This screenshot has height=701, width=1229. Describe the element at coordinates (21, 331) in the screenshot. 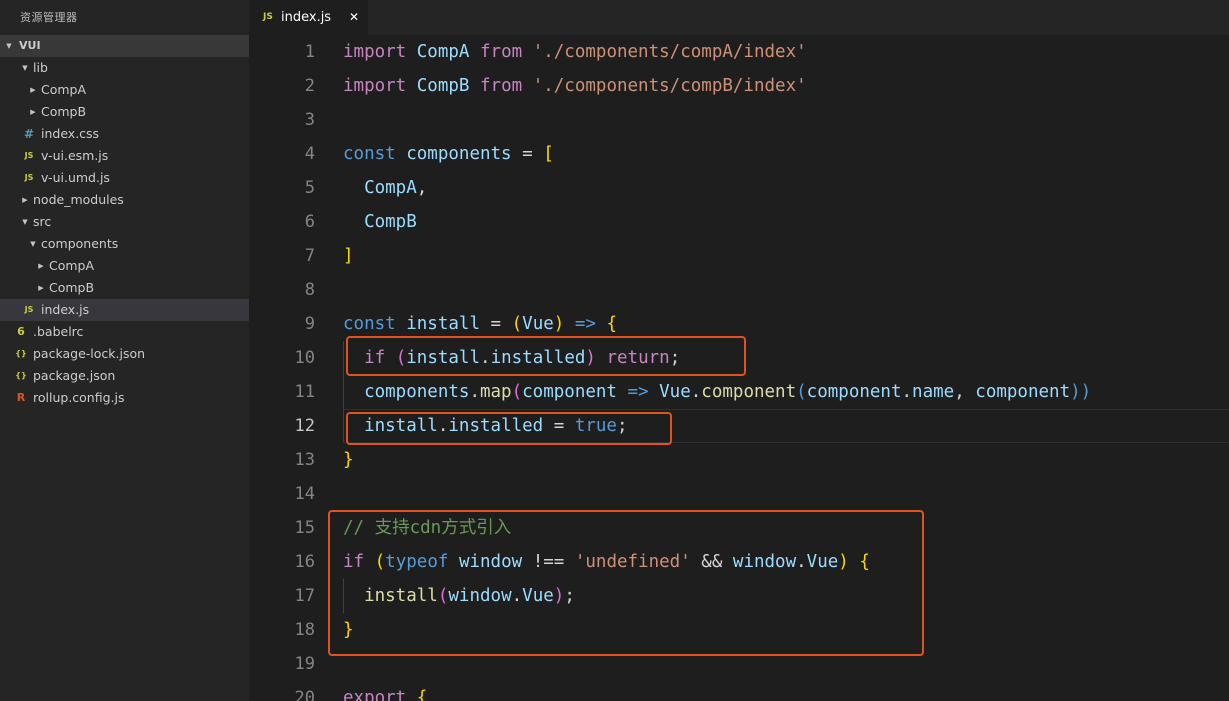

I see `babel-file-icon: 6` at that location.